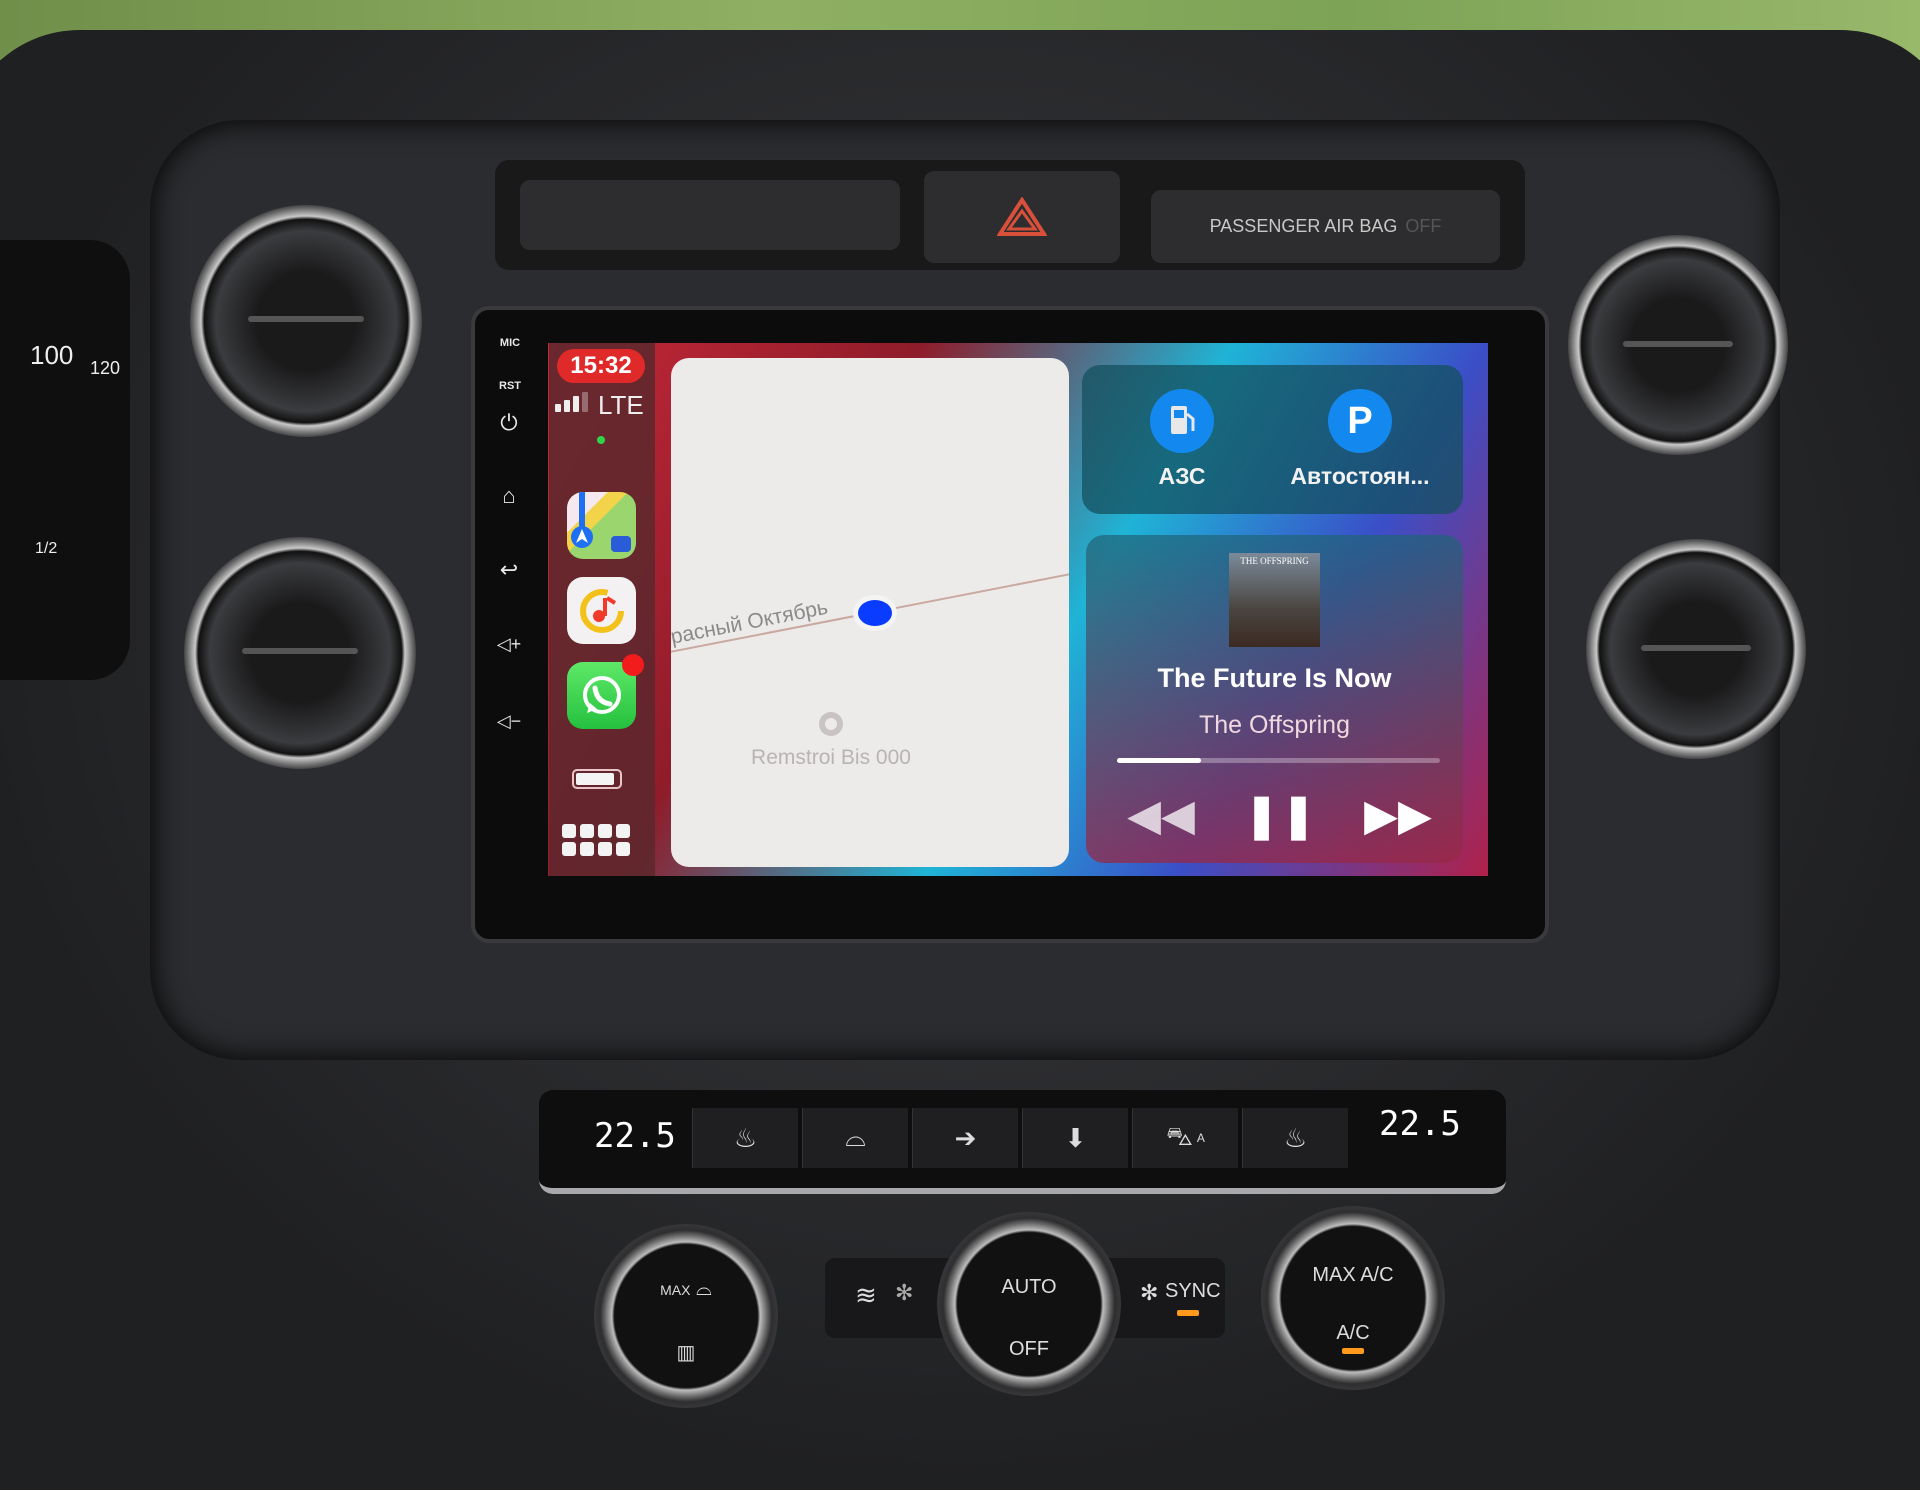 The height and width of the screenshot is (1490, 1920). I want to click on airflow-feet-icon: ⬇, so click(1075, 1137).